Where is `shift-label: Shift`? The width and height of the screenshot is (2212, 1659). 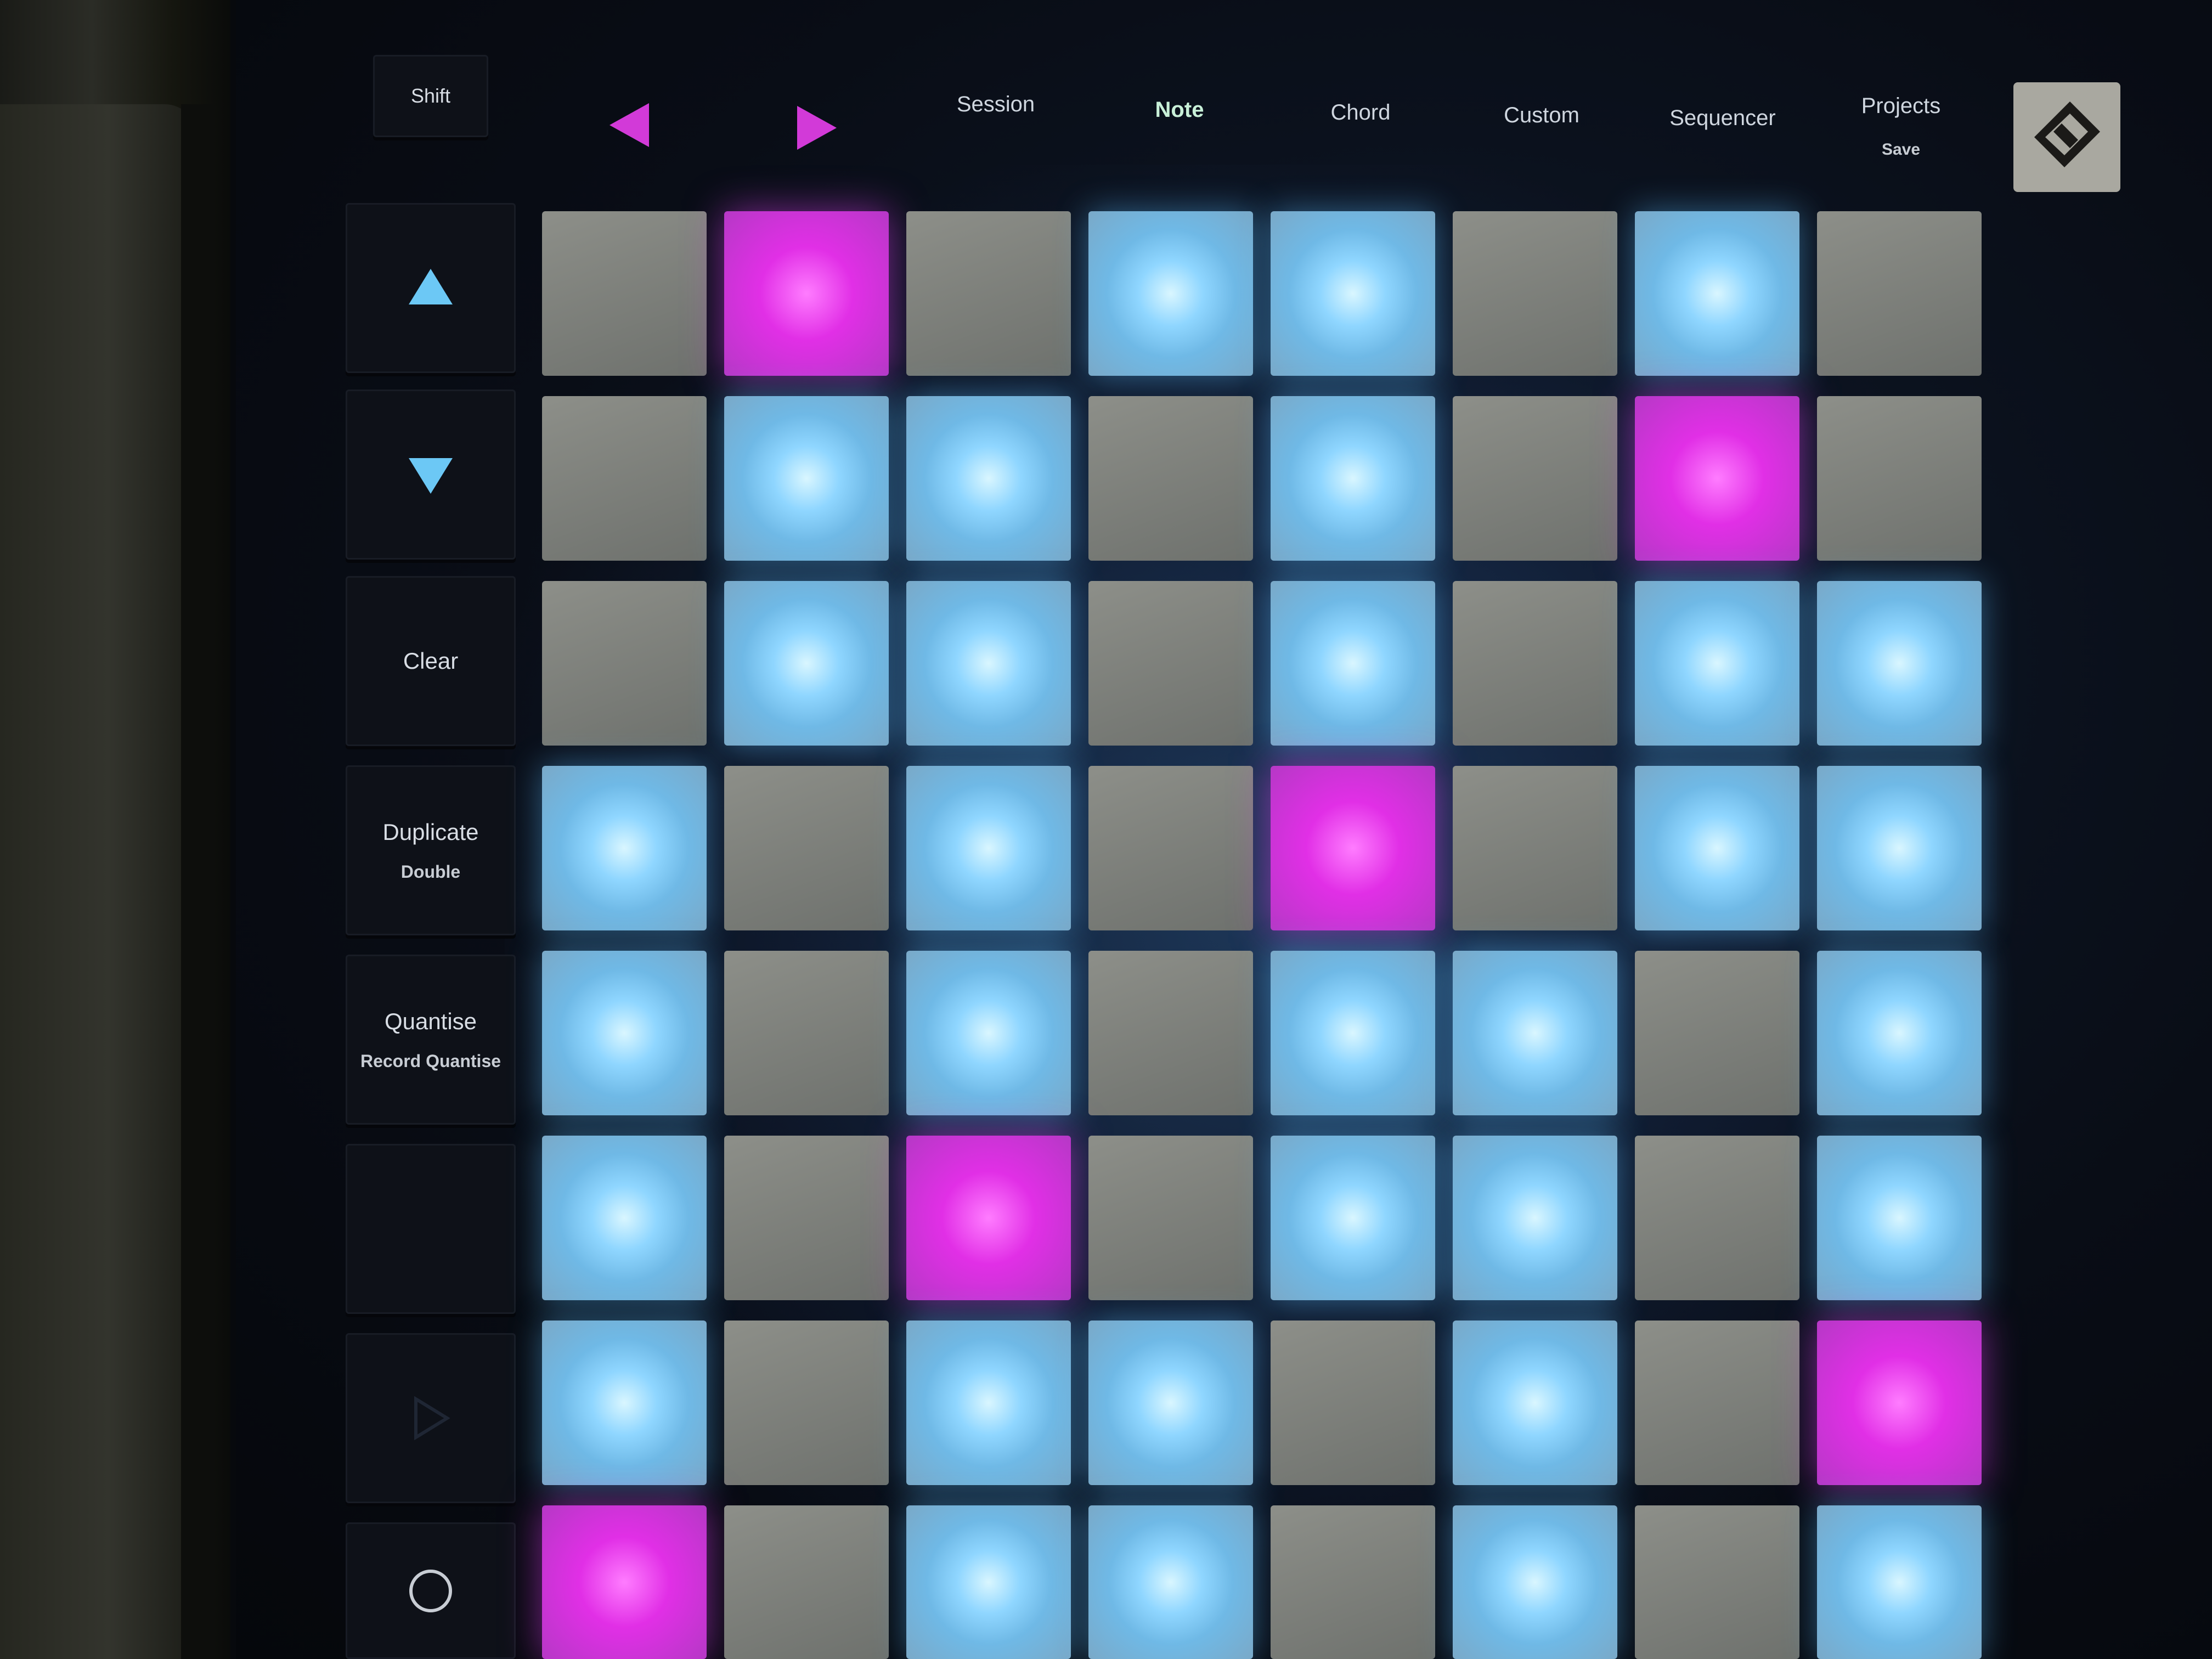 shift-label: Shift is located at coordinates (430, 96).